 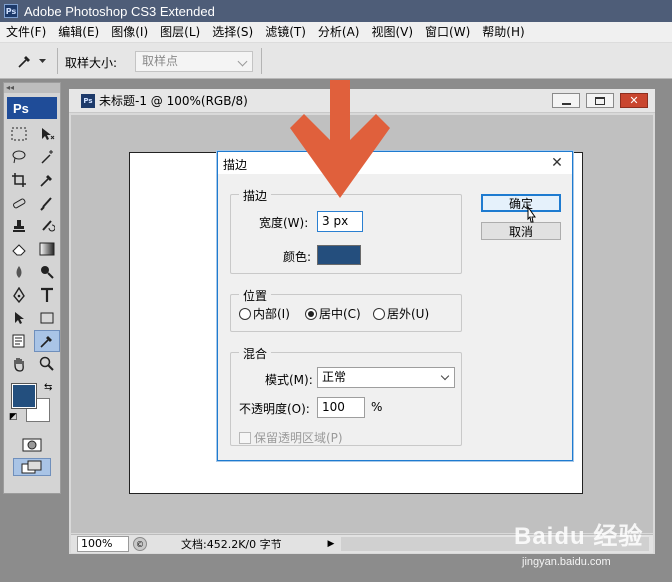 I want to click on tool-grid, so click(x=32, y=249).